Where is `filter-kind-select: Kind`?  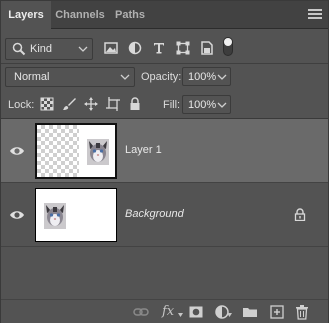
filter-kind-select: Kind is located at coordinates (49, 49).